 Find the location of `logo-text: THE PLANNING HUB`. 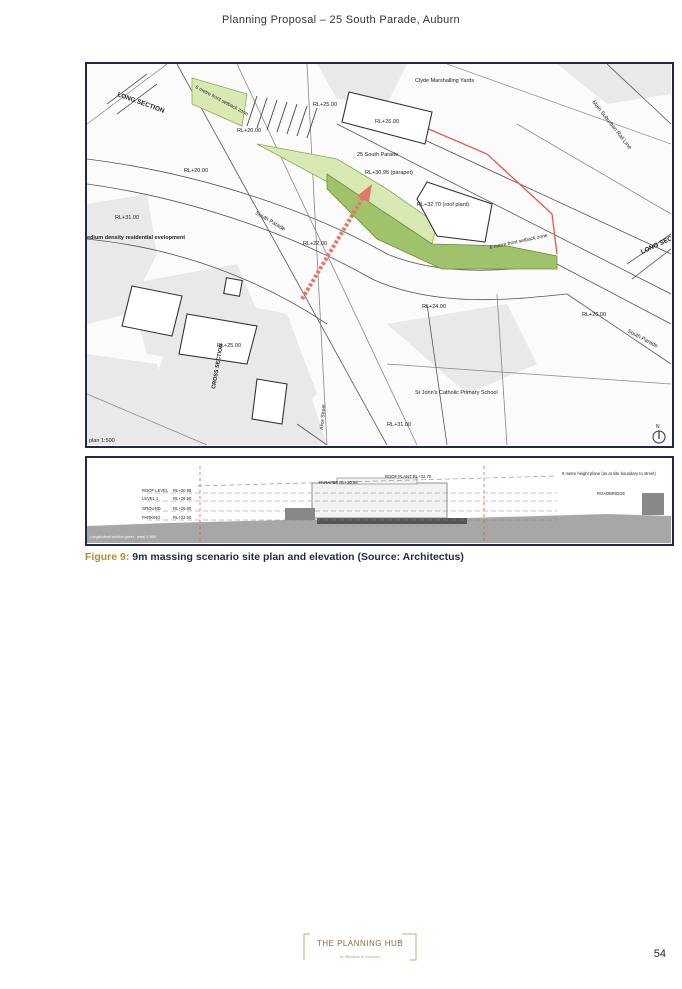

logo-text: THE PLANNING HUB is located at coordinates (360, 943).